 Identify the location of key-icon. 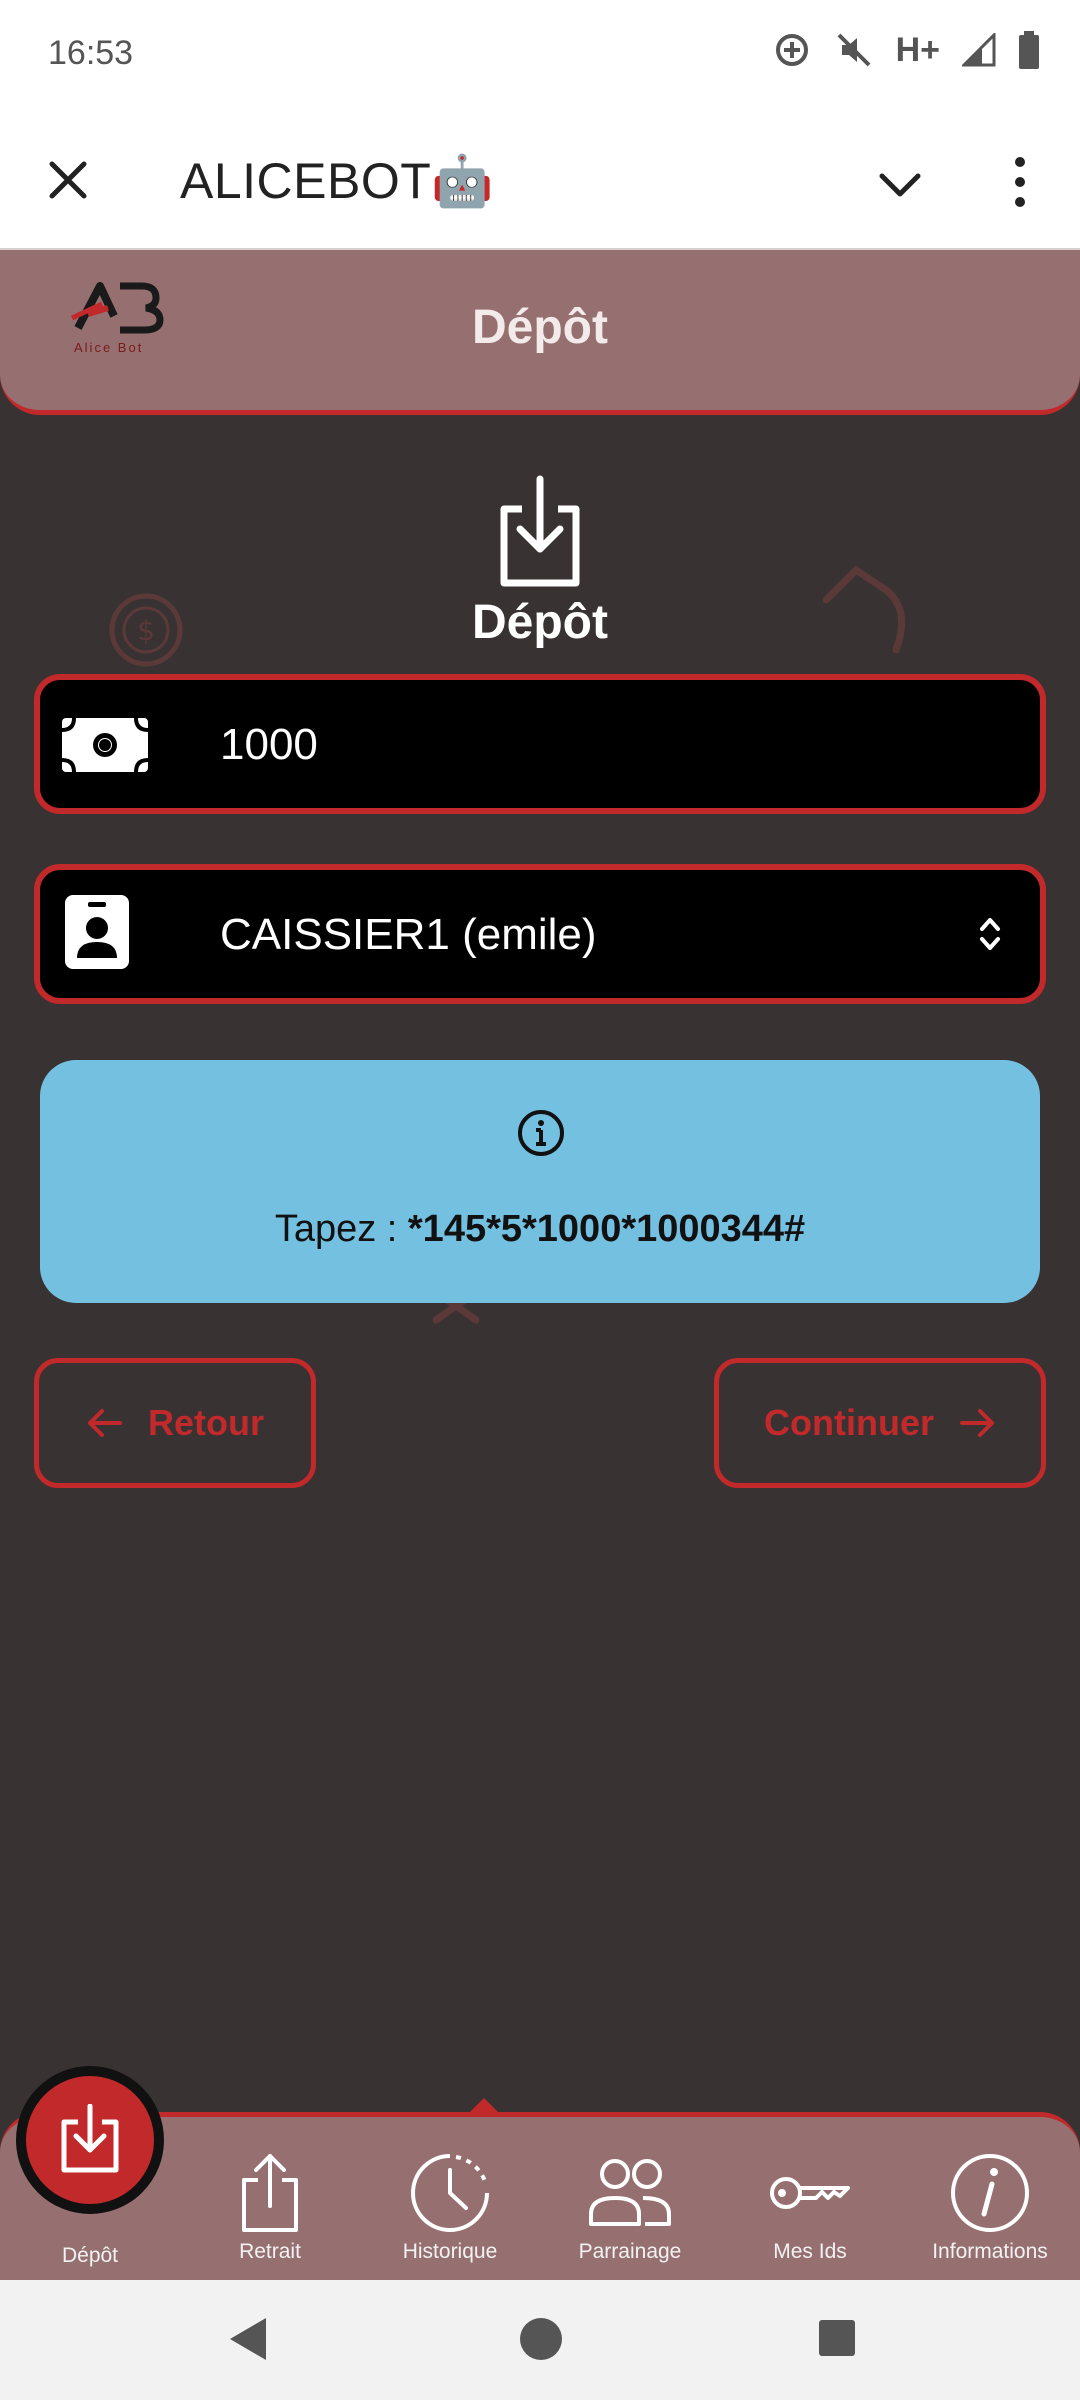
(810, 2193).